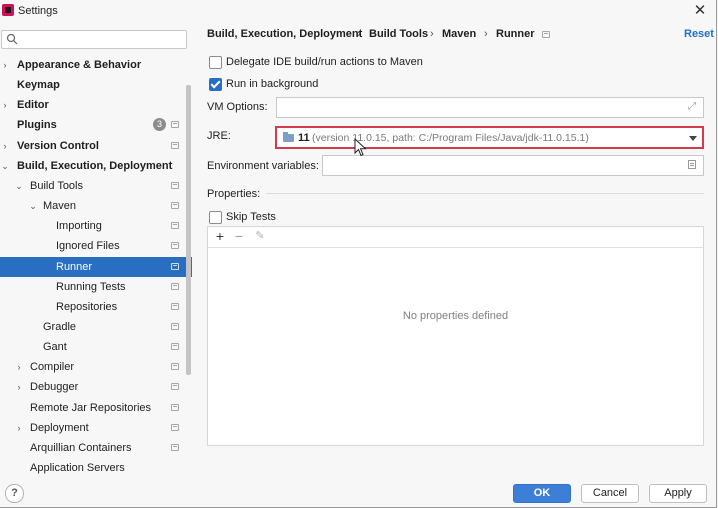 The height and width of the screenshot is (508, 718). I want to click on sidebar-item: ⌄ Build Tools, so click(96, 186).